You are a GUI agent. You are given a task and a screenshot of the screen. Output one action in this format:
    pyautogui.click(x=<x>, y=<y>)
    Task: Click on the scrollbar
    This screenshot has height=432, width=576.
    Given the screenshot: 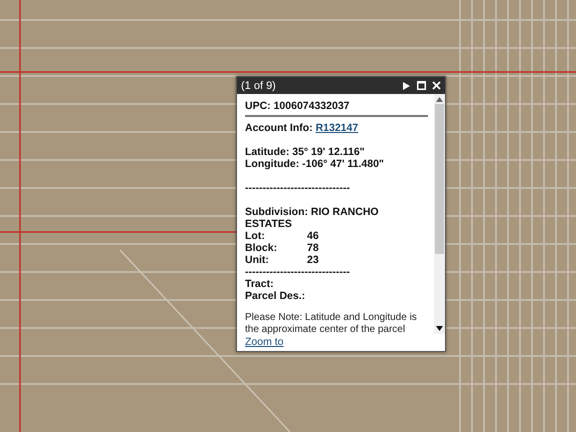 What is the action you would take?
    pyautogui.click(x=439, y=214)
    